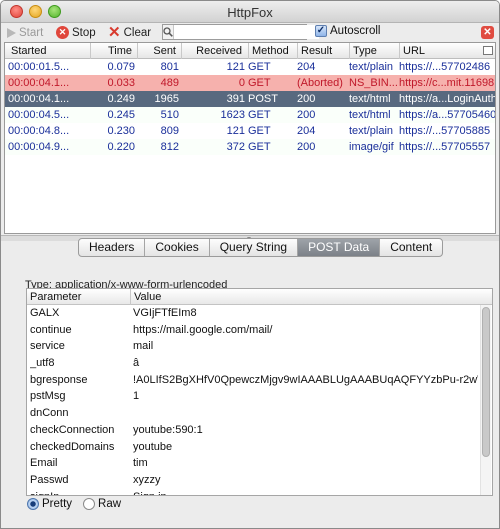 The width and height of the screenshot is (500, 529). What do you see at coordinates (153, 446) in the screenshot?
I see `param-value: youtube` at bounding box center [153, 446].